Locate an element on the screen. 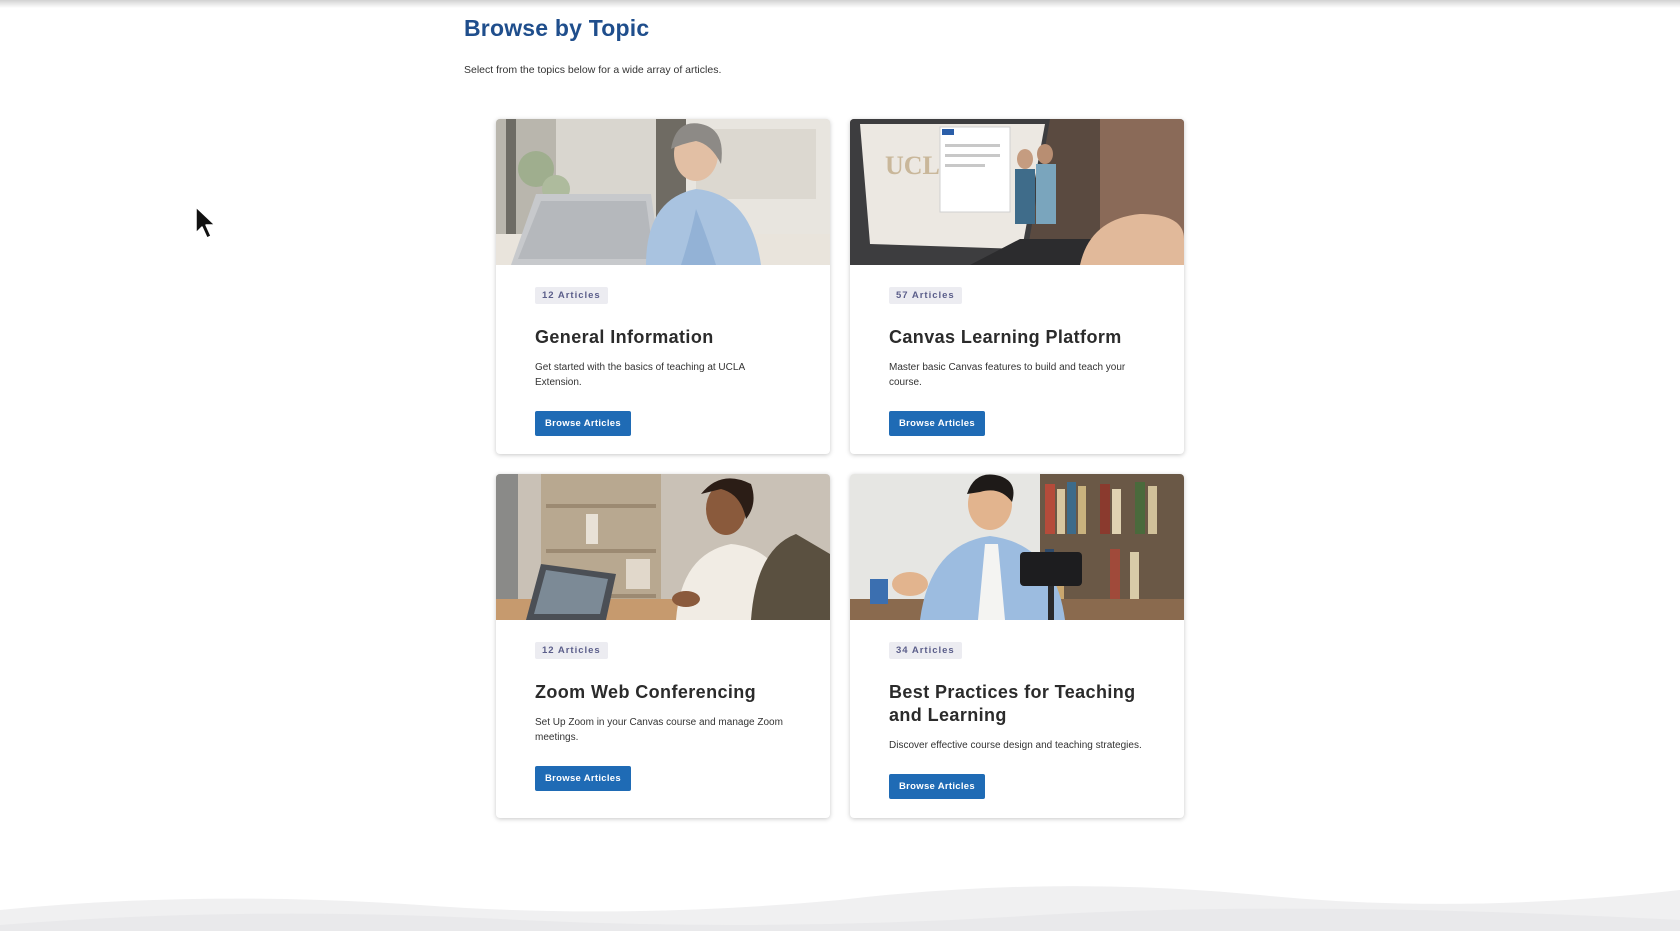  card-image-woman-laptop is located at coordinates (663, 192).